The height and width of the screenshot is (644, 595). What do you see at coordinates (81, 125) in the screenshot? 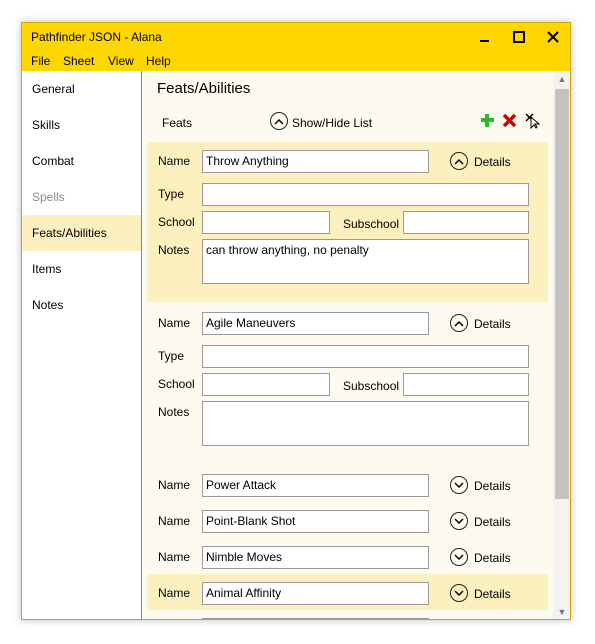
I see `sidebar-item-skills: Skills` at bounding box center [81, 125].